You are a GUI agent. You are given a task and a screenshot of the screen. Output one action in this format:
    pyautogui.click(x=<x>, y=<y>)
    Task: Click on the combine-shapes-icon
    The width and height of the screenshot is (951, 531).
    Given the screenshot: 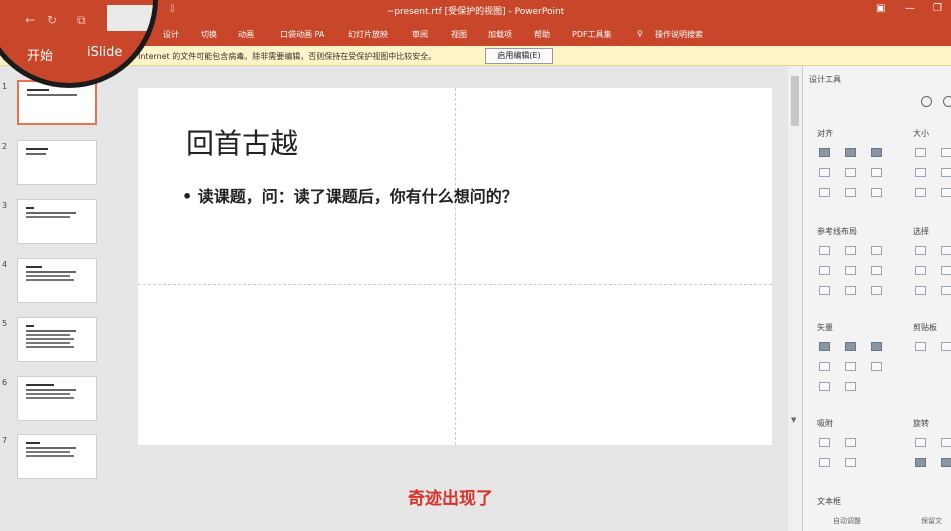 What is the action you would take?
    pyautogui.click(x=850, y=346)
    